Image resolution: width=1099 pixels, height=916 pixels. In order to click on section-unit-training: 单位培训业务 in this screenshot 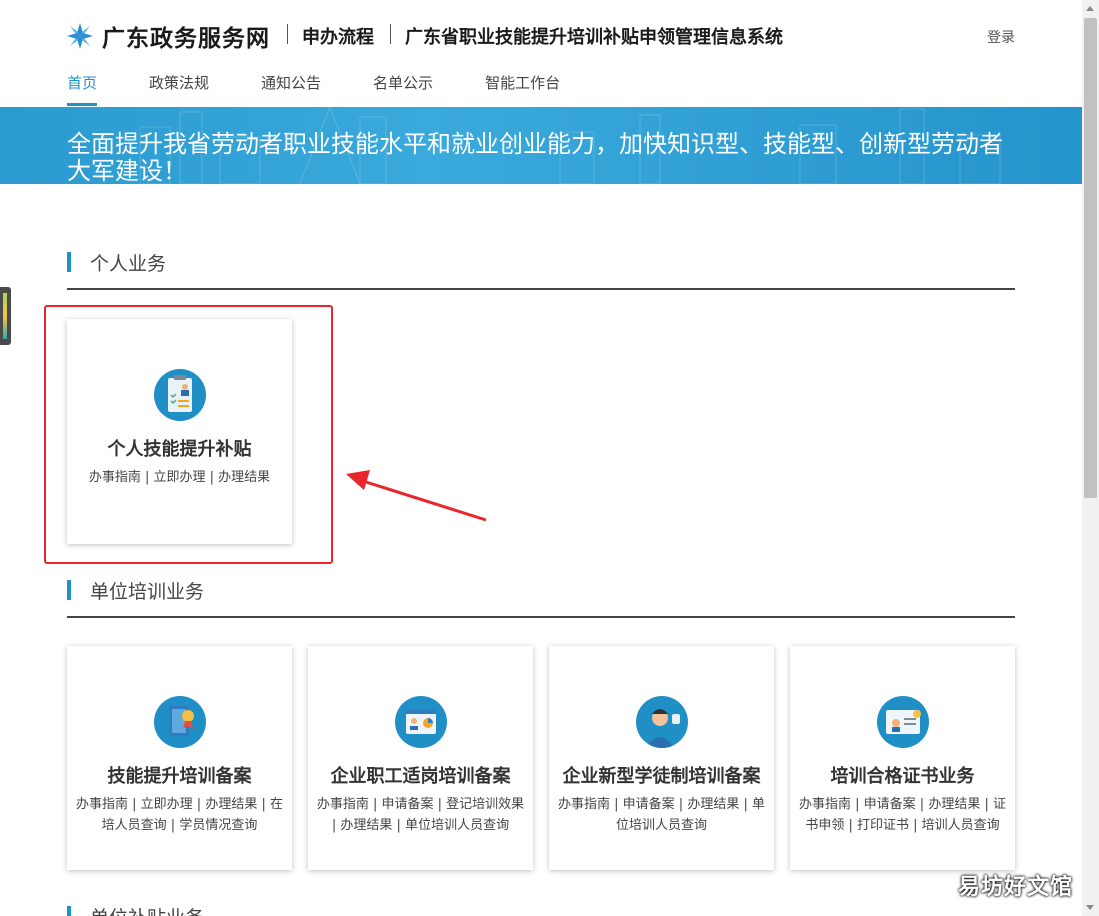, I will do `click(136, 591)`.